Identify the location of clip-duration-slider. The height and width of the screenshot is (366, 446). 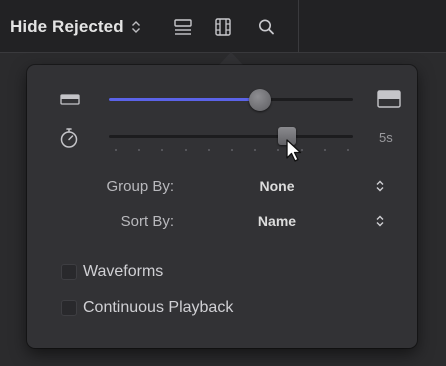
(231, 136).